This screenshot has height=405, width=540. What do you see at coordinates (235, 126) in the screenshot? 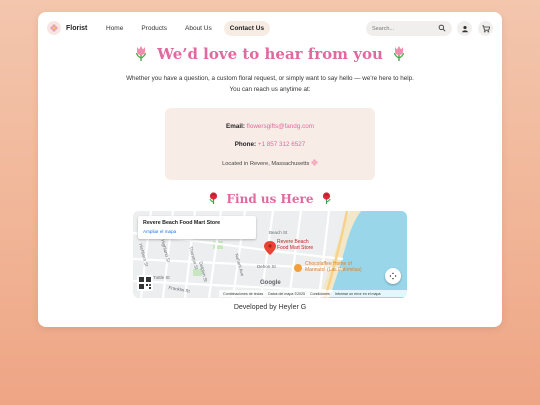
I see `email-label: Email:` at bounding box center [235, 126].